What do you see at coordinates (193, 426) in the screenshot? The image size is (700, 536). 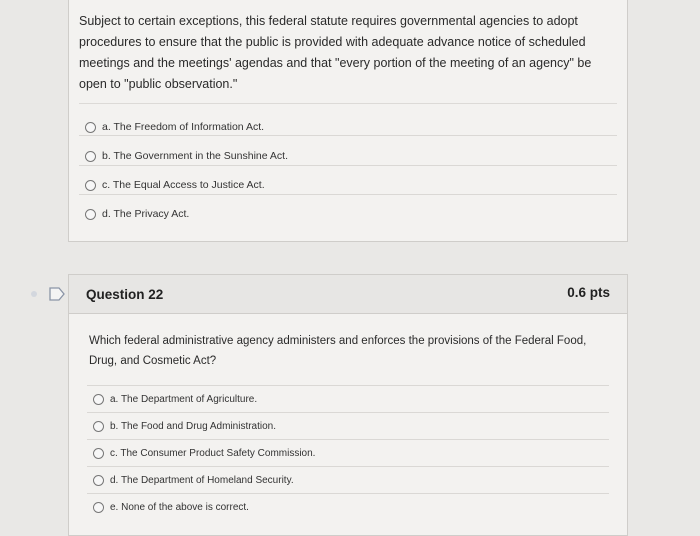 I see `answer-label: b. The Food and Drug Administration.` at bounding box center [193, 426].